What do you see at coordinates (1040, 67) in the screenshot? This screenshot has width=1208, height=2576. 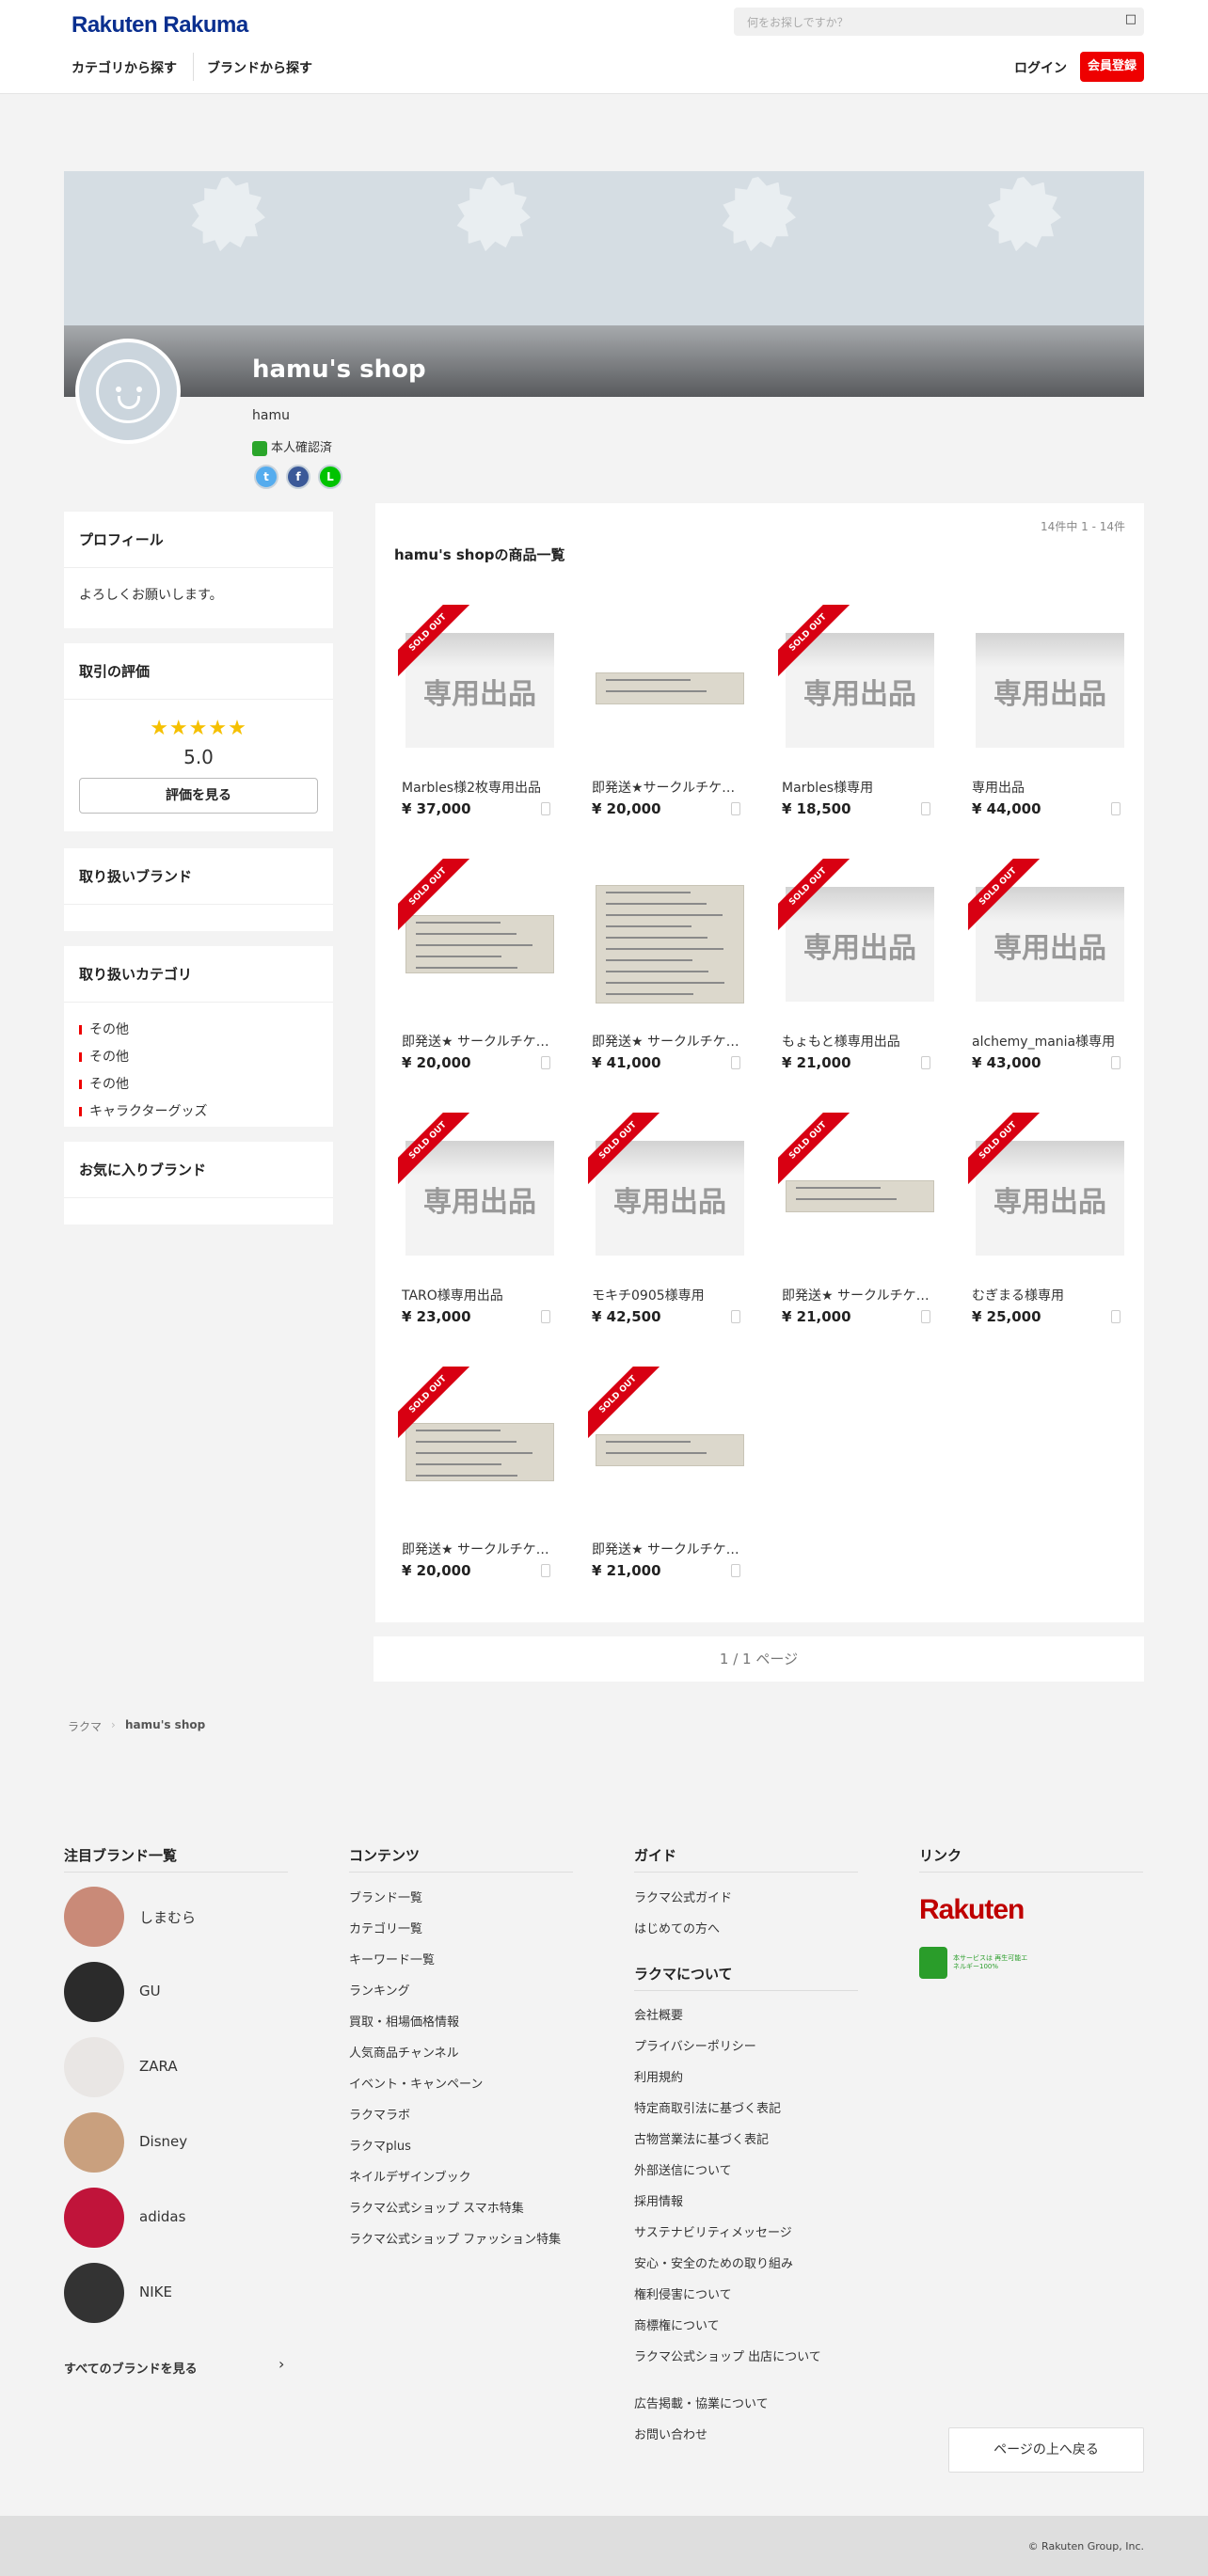 I see `login-link: ログイン` at bounding box center [1040, 67].